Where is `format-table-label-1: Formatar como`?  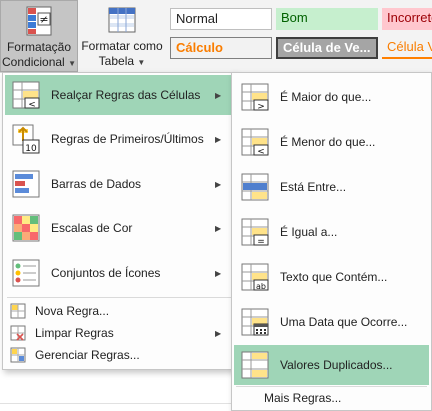 format-table-label-1: Formatar como is located at coordinates (122, 46).